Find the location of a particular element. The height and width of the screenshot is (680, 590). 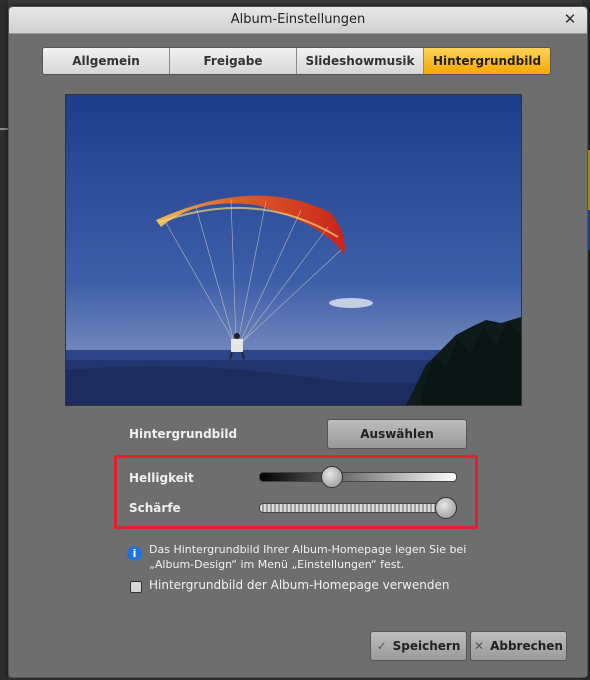

sharpness-label: Schärfe is located at coordinates (155, 508).